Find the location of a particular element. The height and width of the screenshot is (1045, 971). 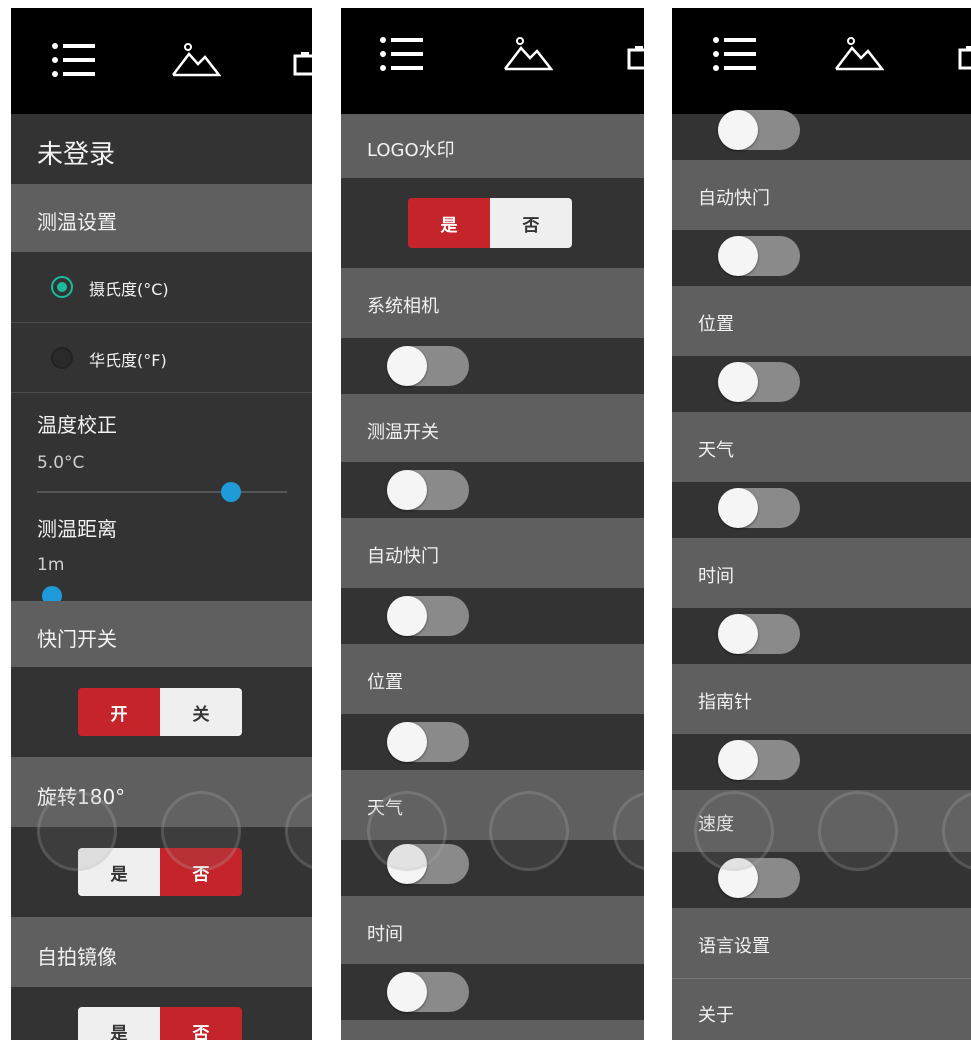

temp-switch-header: 测温开关 is located at coordinates (492, 428).